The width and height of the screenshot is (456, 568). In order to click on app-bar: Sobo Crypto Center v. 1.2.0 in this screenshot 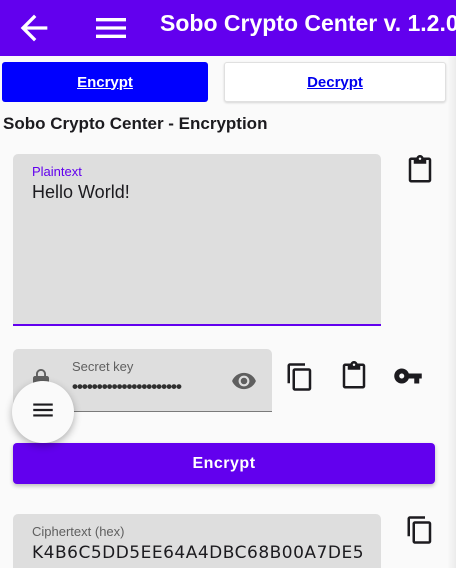, I will do `click(228, 28)`.